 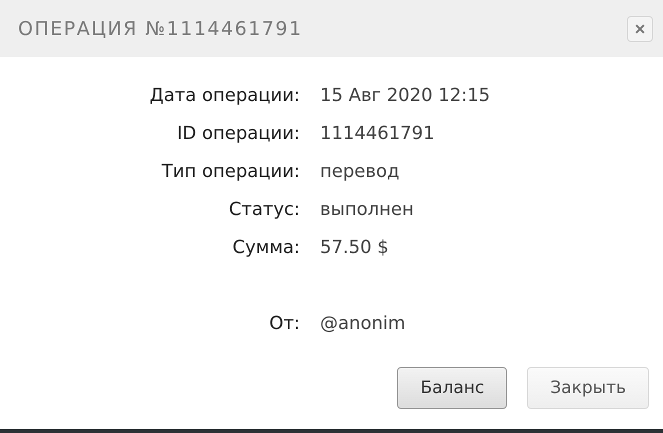 What do you see at coordinates (588, 388) in the screenshot?
I see `dialog-button: Закрыть` at bounding box center [588, 388].